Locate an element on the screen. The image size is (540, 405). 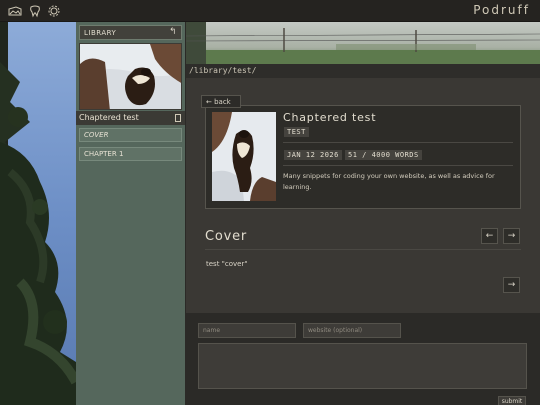
breadcrumb-path: /library/test/ is located at coordinates (363, 71).